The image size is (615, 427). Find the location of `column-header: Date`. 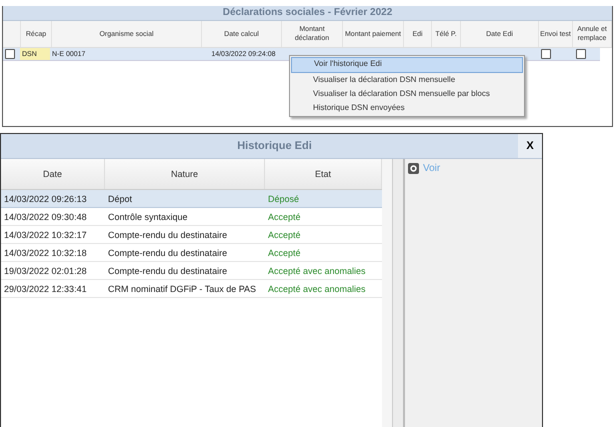

column-header: Date is located at coordinates (53, 174).